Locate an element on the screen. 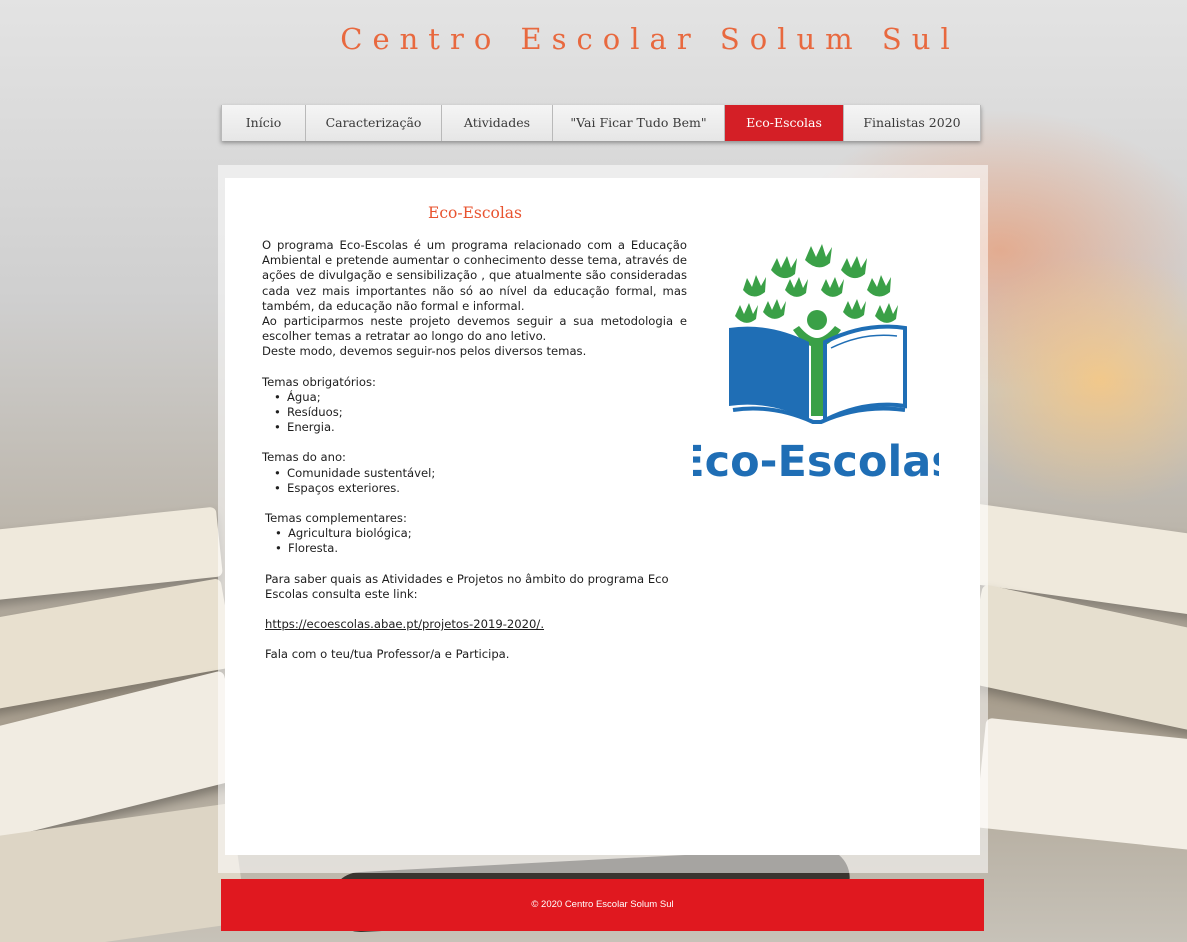  list-item: Resíduos; is located at coordinates (480, 412).